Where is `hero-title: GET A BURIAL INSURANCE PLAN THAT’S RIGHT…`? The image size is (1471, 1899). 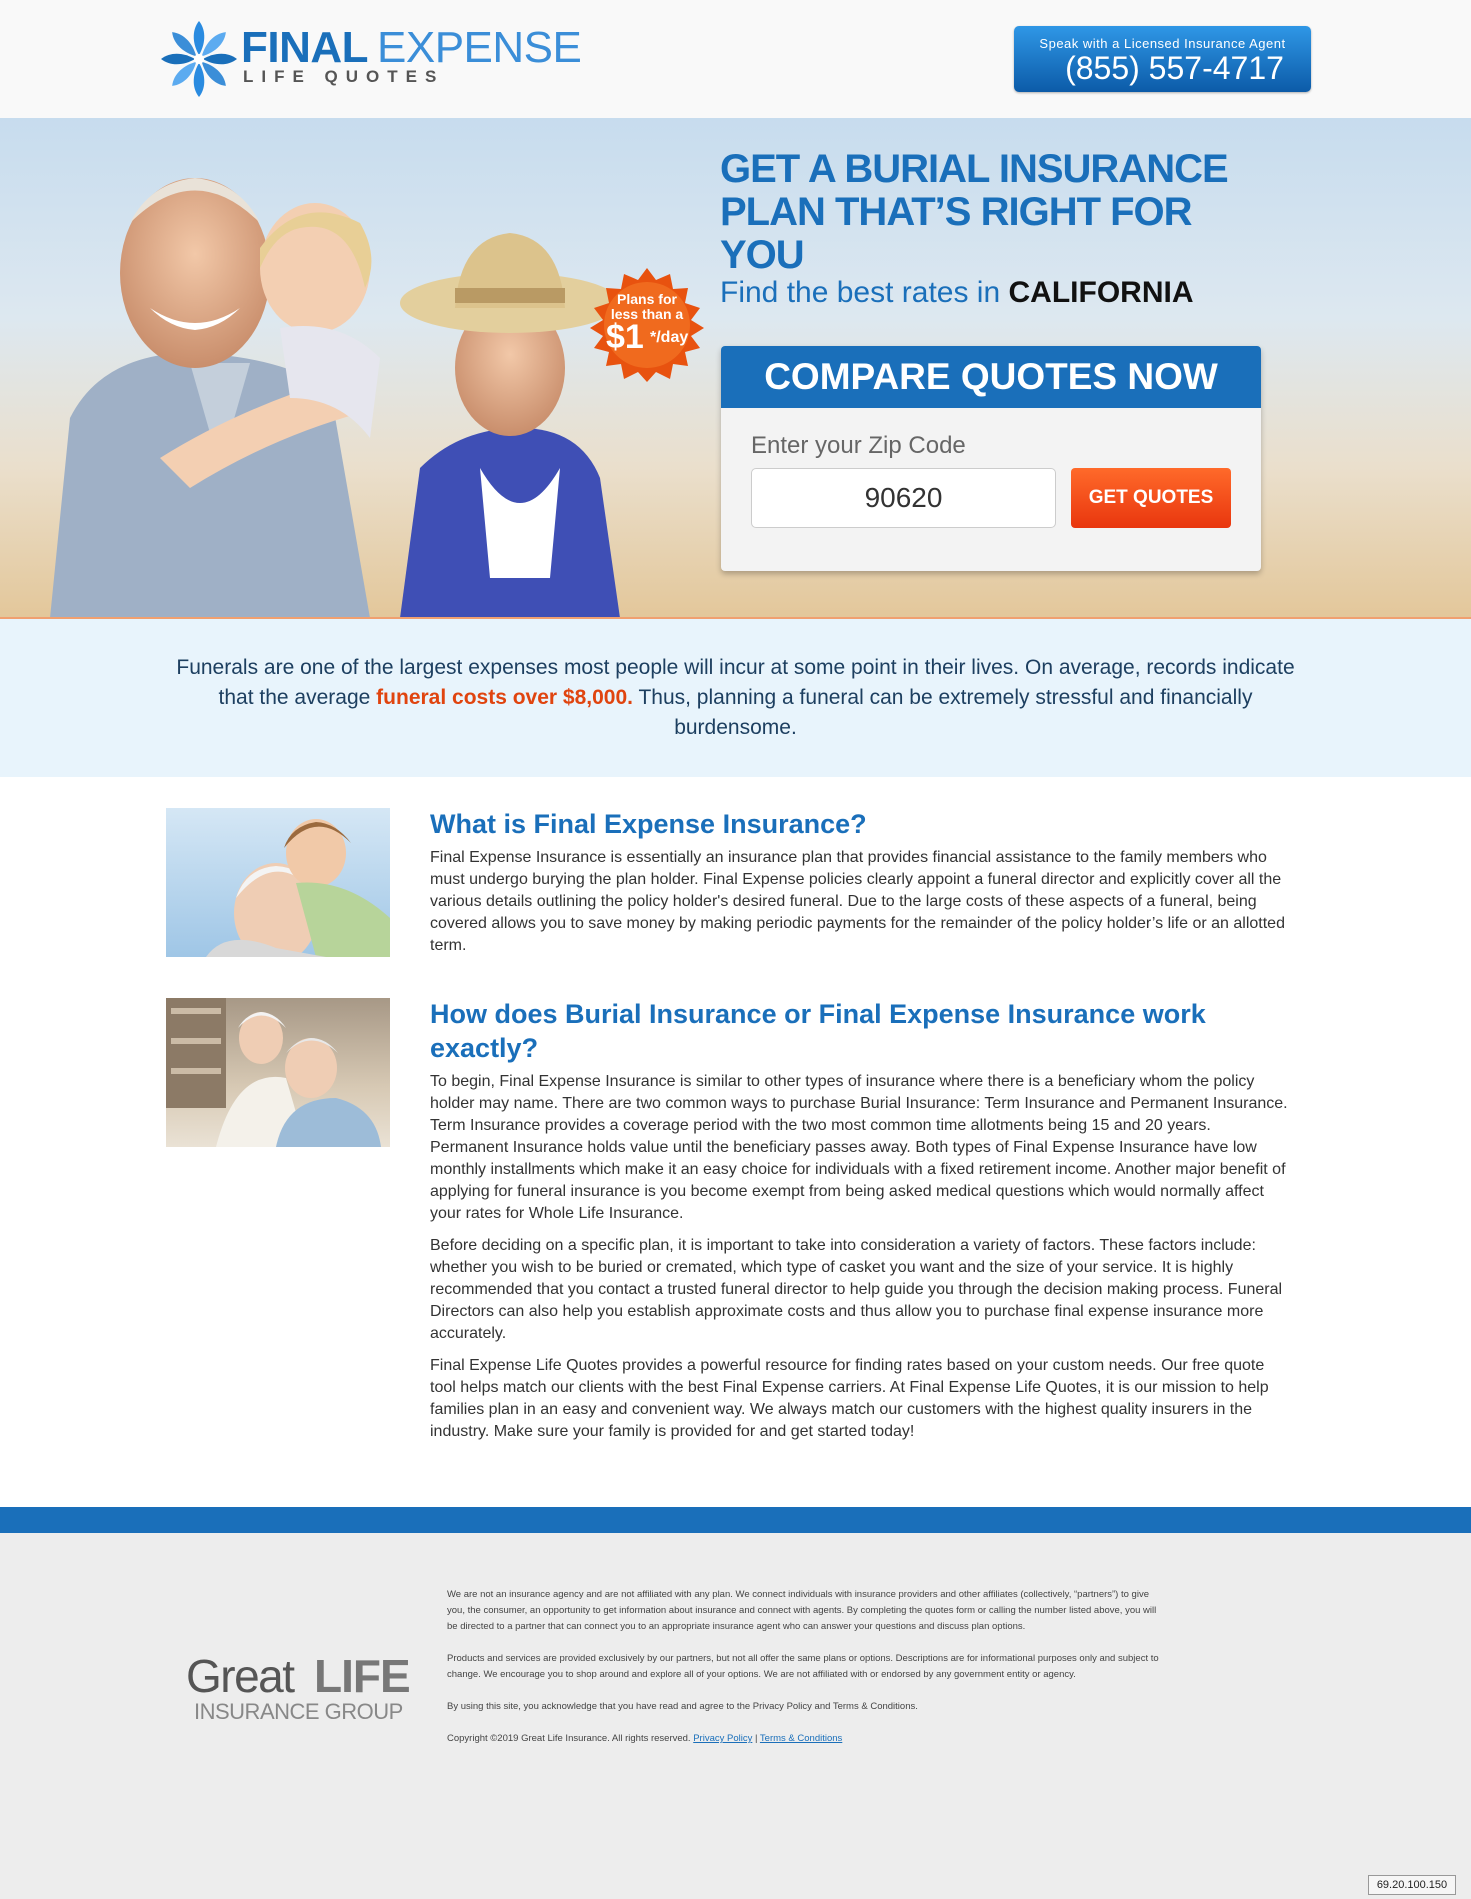
hero-title: GET A BURIAL INSURANCE PLAN THAT’S RIGHT… is located at coordinates (974, 212).